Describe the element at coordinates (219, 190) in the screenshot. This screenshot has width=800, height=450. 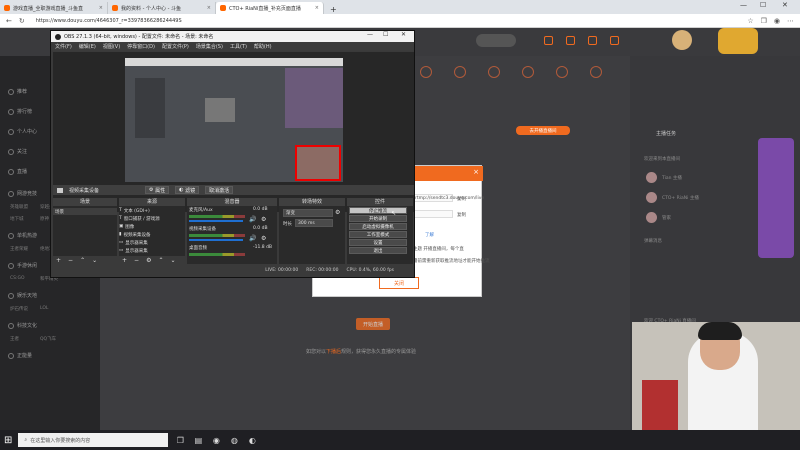
I see `deactivate-button: 取消激活` at that location.